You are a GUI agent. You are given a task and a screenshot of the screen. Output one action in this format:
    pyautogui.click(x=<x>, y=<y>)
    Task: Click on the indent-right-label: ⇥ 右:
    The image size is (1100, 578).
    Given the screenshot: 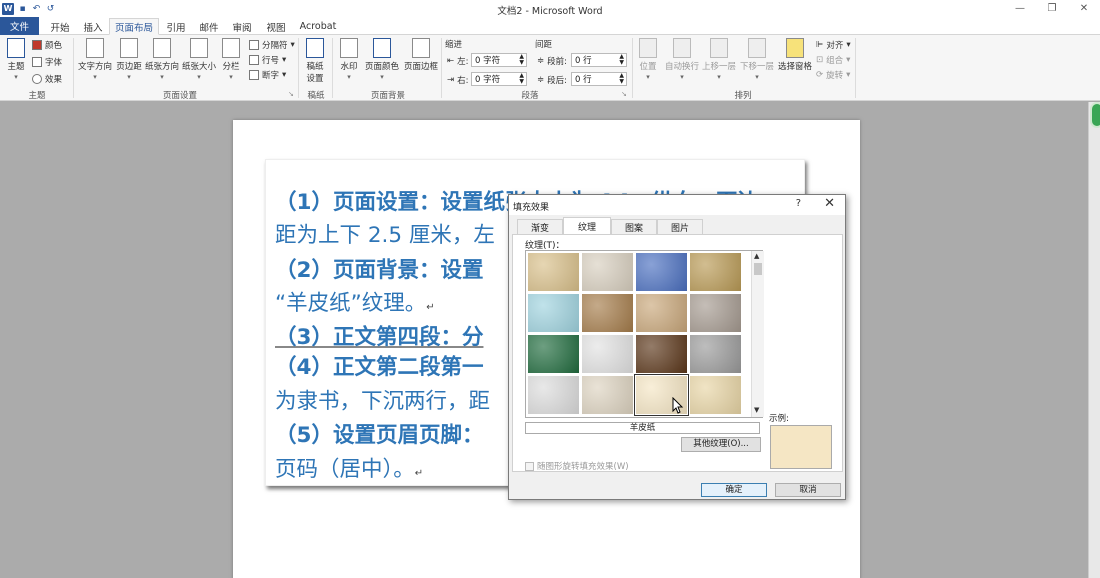 What is the action you would take?
    pyautogui.click(x=458, y=80)
    